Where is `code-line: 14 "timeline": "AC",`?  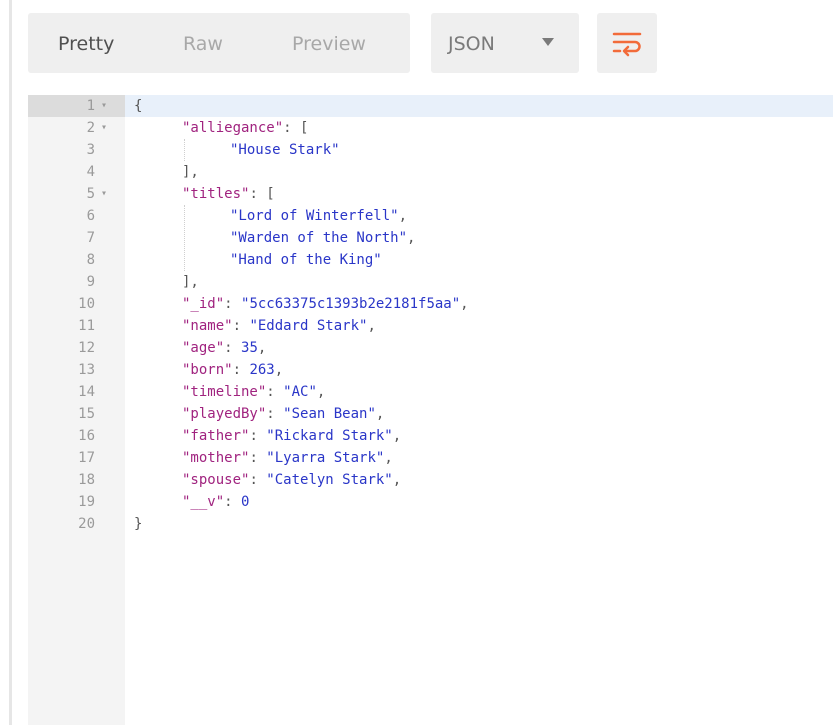 code-line: 14 "timeline": "AC", is located at coordinates (430, 392).